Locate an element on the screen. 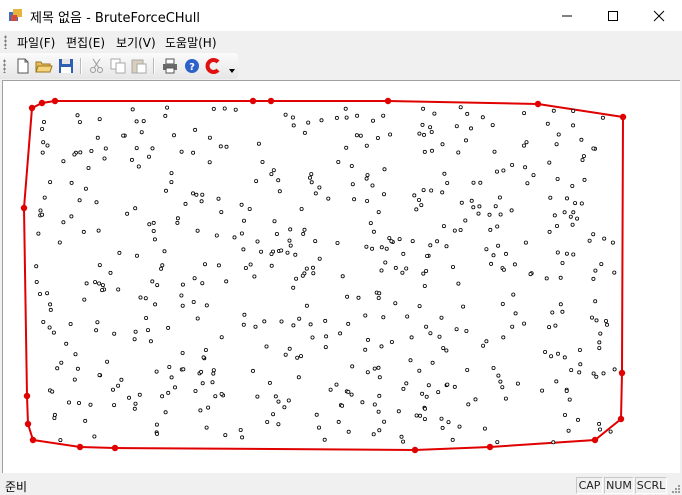  print-icon is located at coordinates (170, 66).